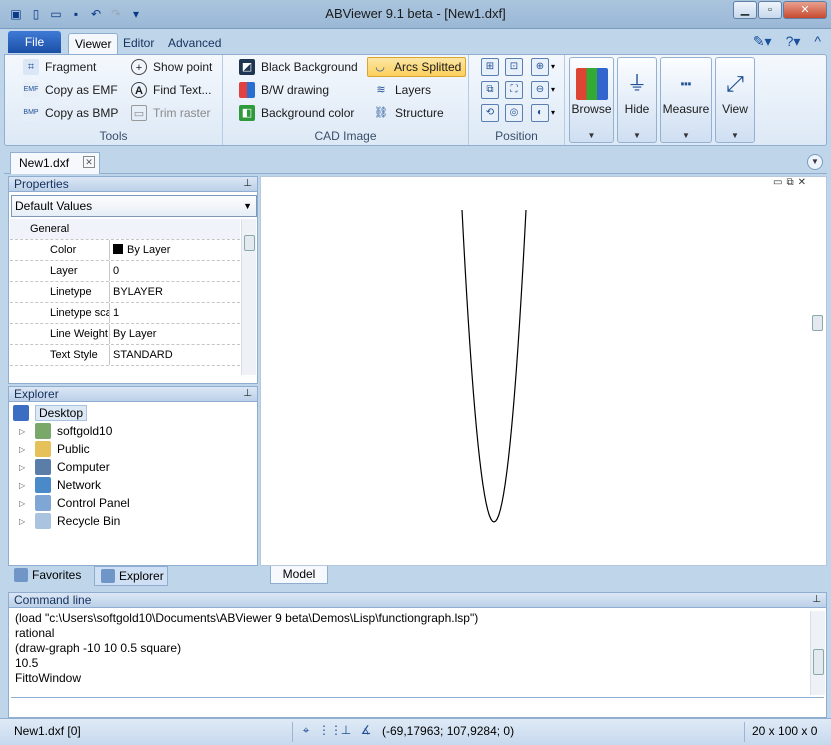 The image size is (831, 745). I want to click on style-icon: ✎▾, so click(762, 41).